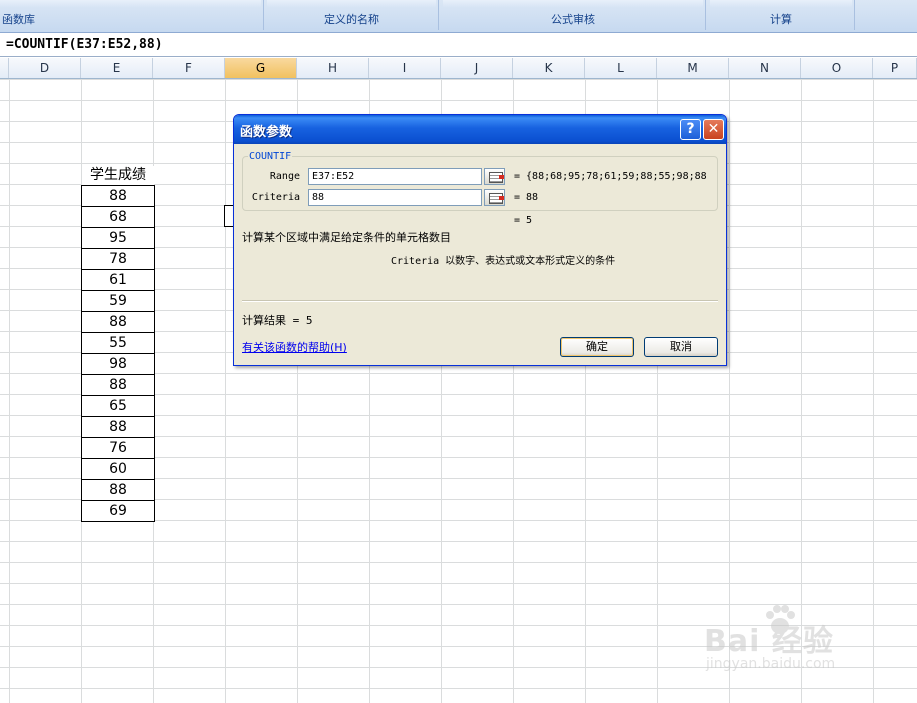  Describe the element at coordinates (895, 68) in the screenshot. I see `column-header-p: P` at that location.